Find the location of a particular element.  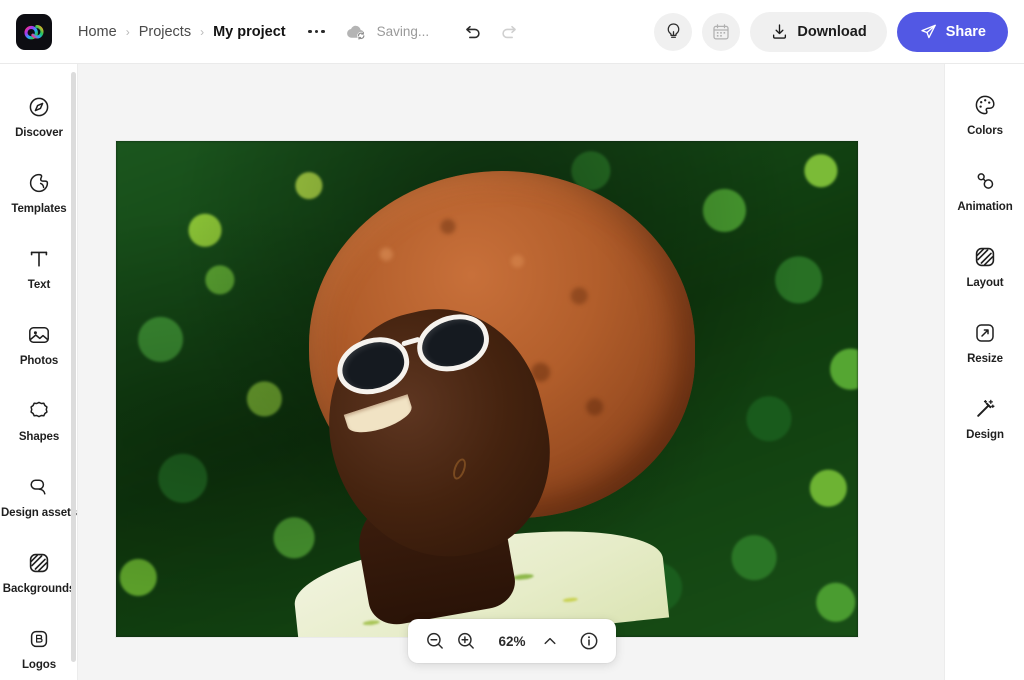

compass-icon is located at coordinates (39, 106).